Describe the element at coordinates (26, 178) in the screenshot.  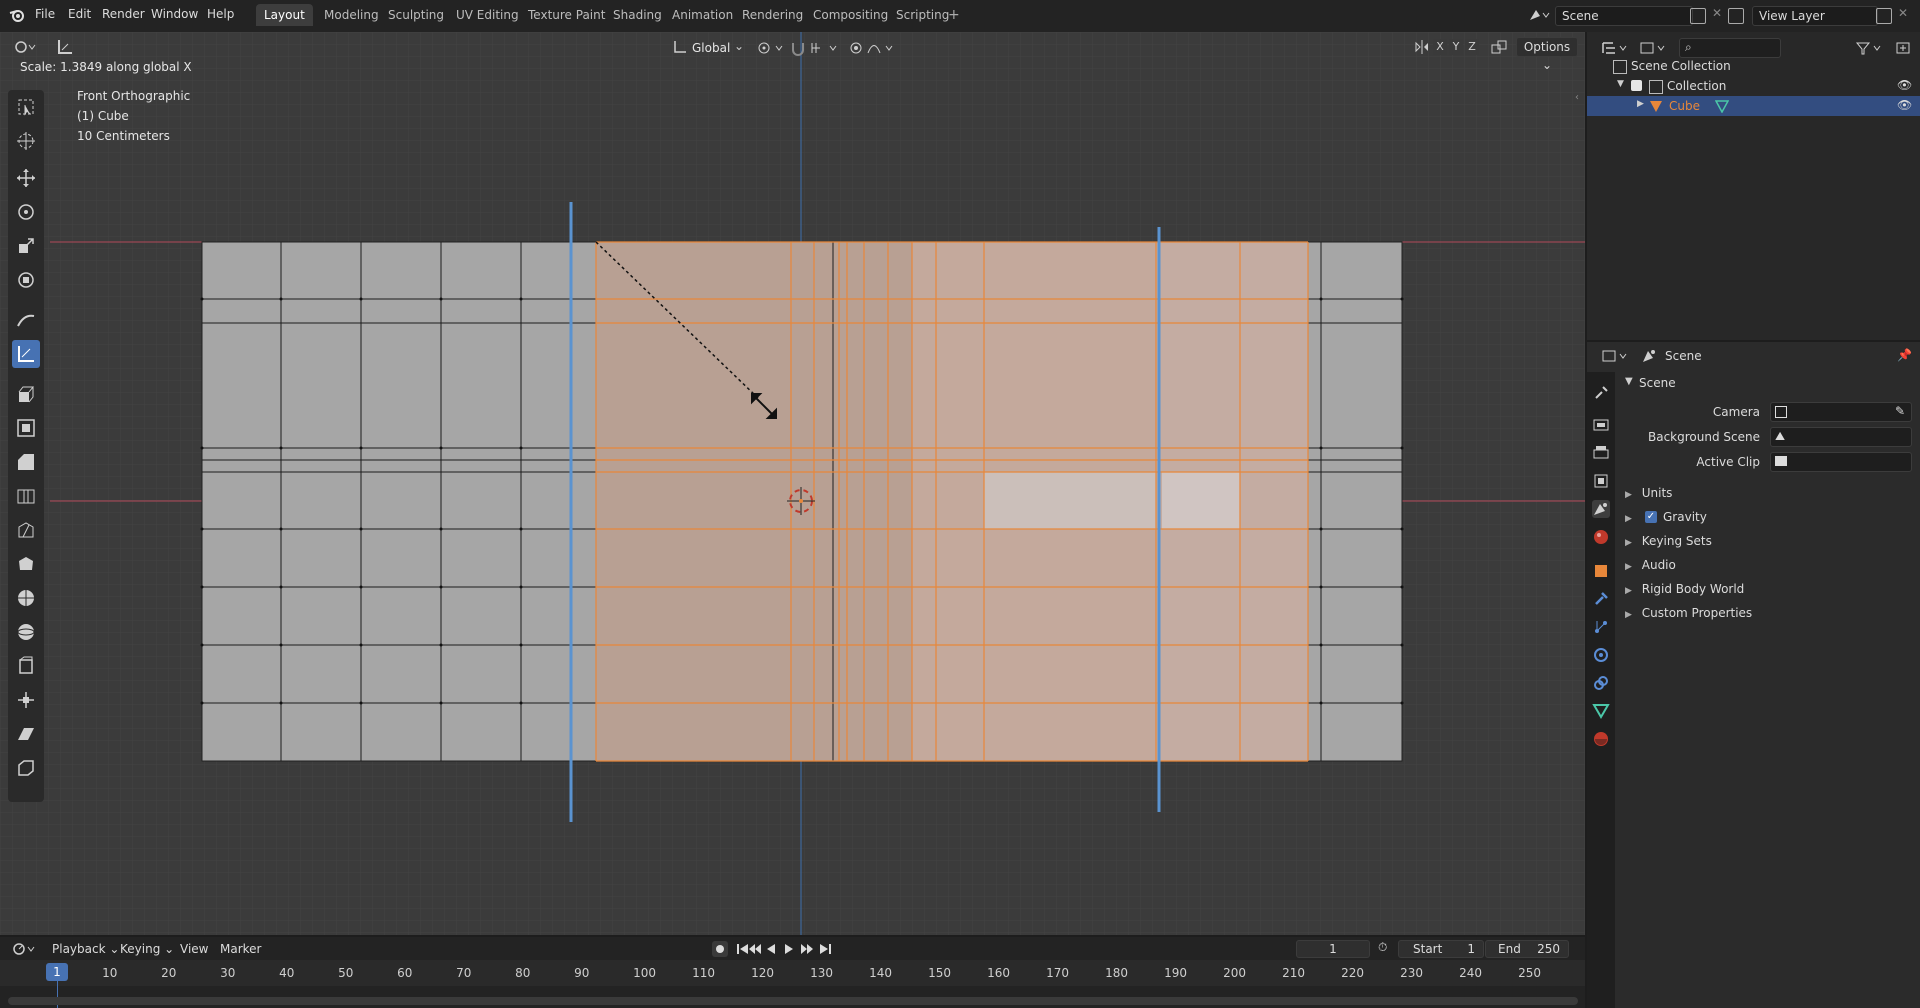
I see `move-tool` at that location.